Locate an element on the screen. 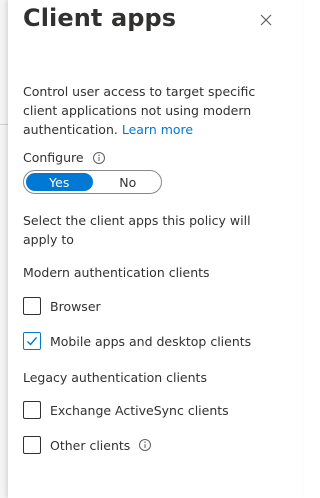 The image size is (320, 498). toggle-yes: Yes is located at coordinates (59, 182).